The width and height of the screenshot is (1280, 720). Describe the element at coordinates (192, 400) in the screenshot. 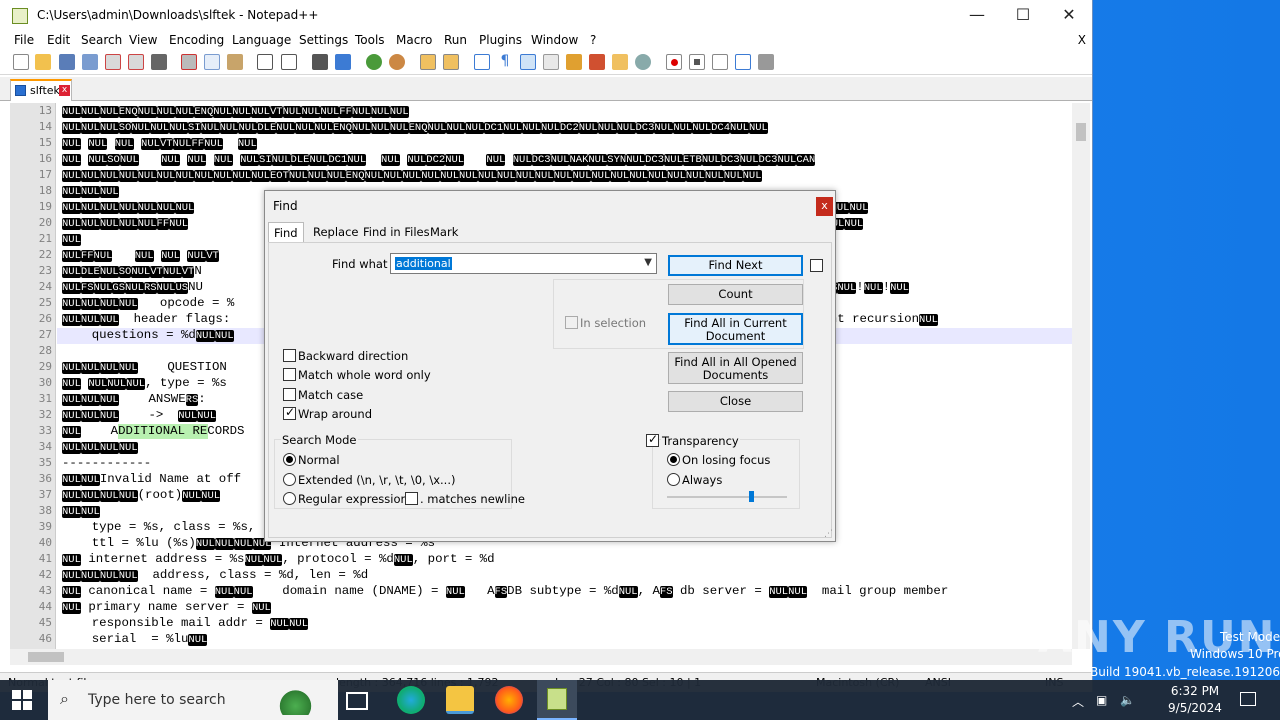

I see `control-char-token: RS` at that location.